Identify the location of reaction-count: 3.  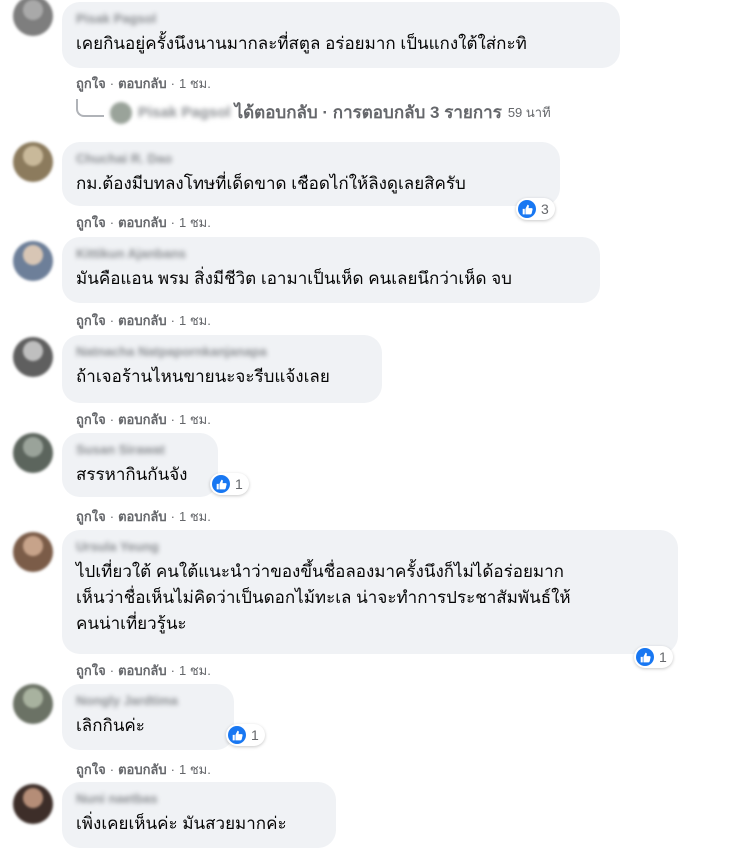
(535, 209).